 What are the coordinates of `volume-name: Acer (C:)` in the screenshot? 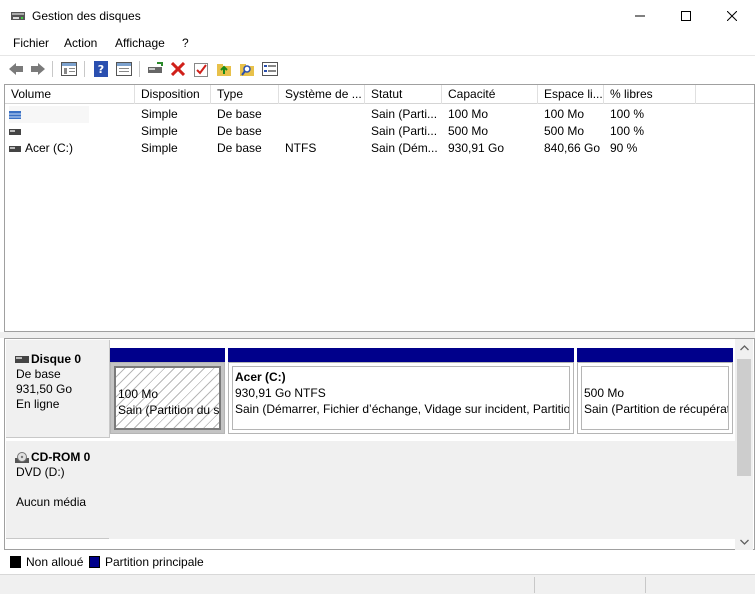 It's located at (49, 148).